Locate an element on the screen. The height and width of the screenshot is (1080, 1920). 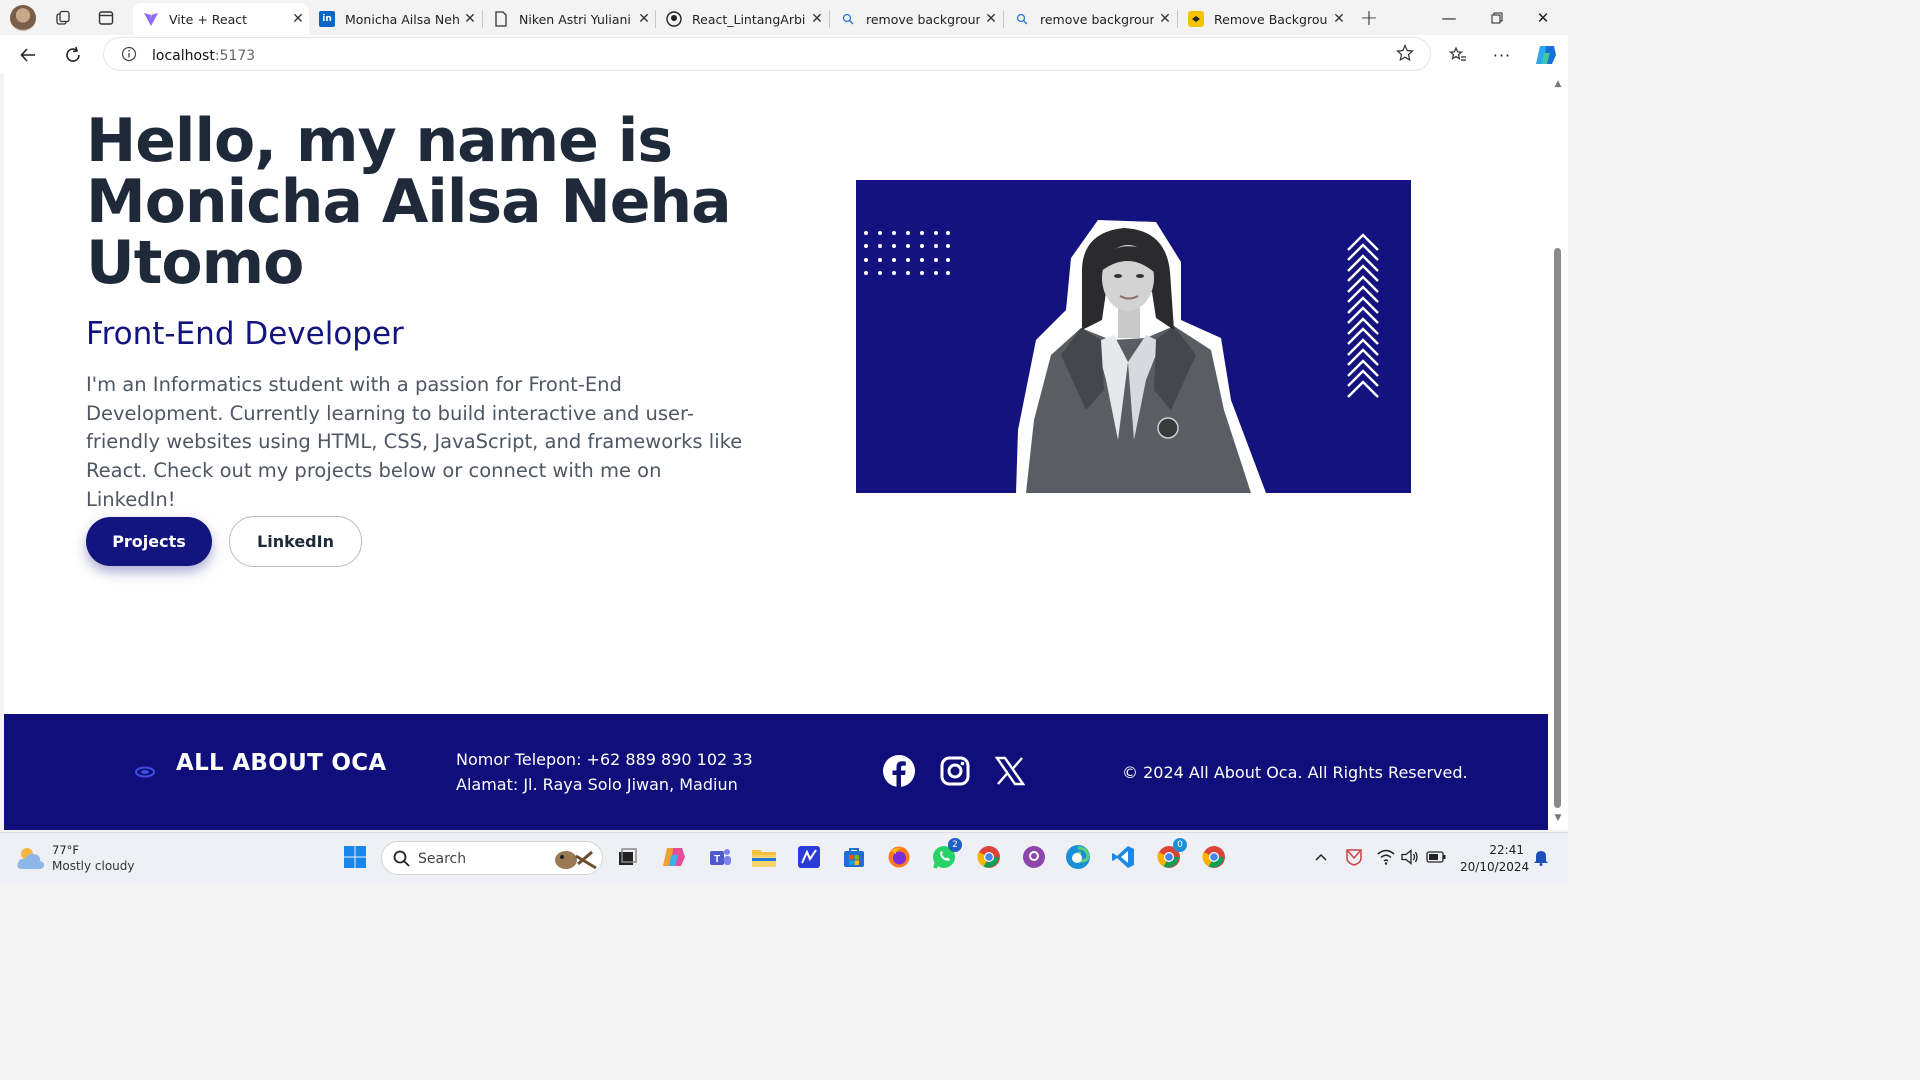
battery-icon is located at coordinates (1436, 857).